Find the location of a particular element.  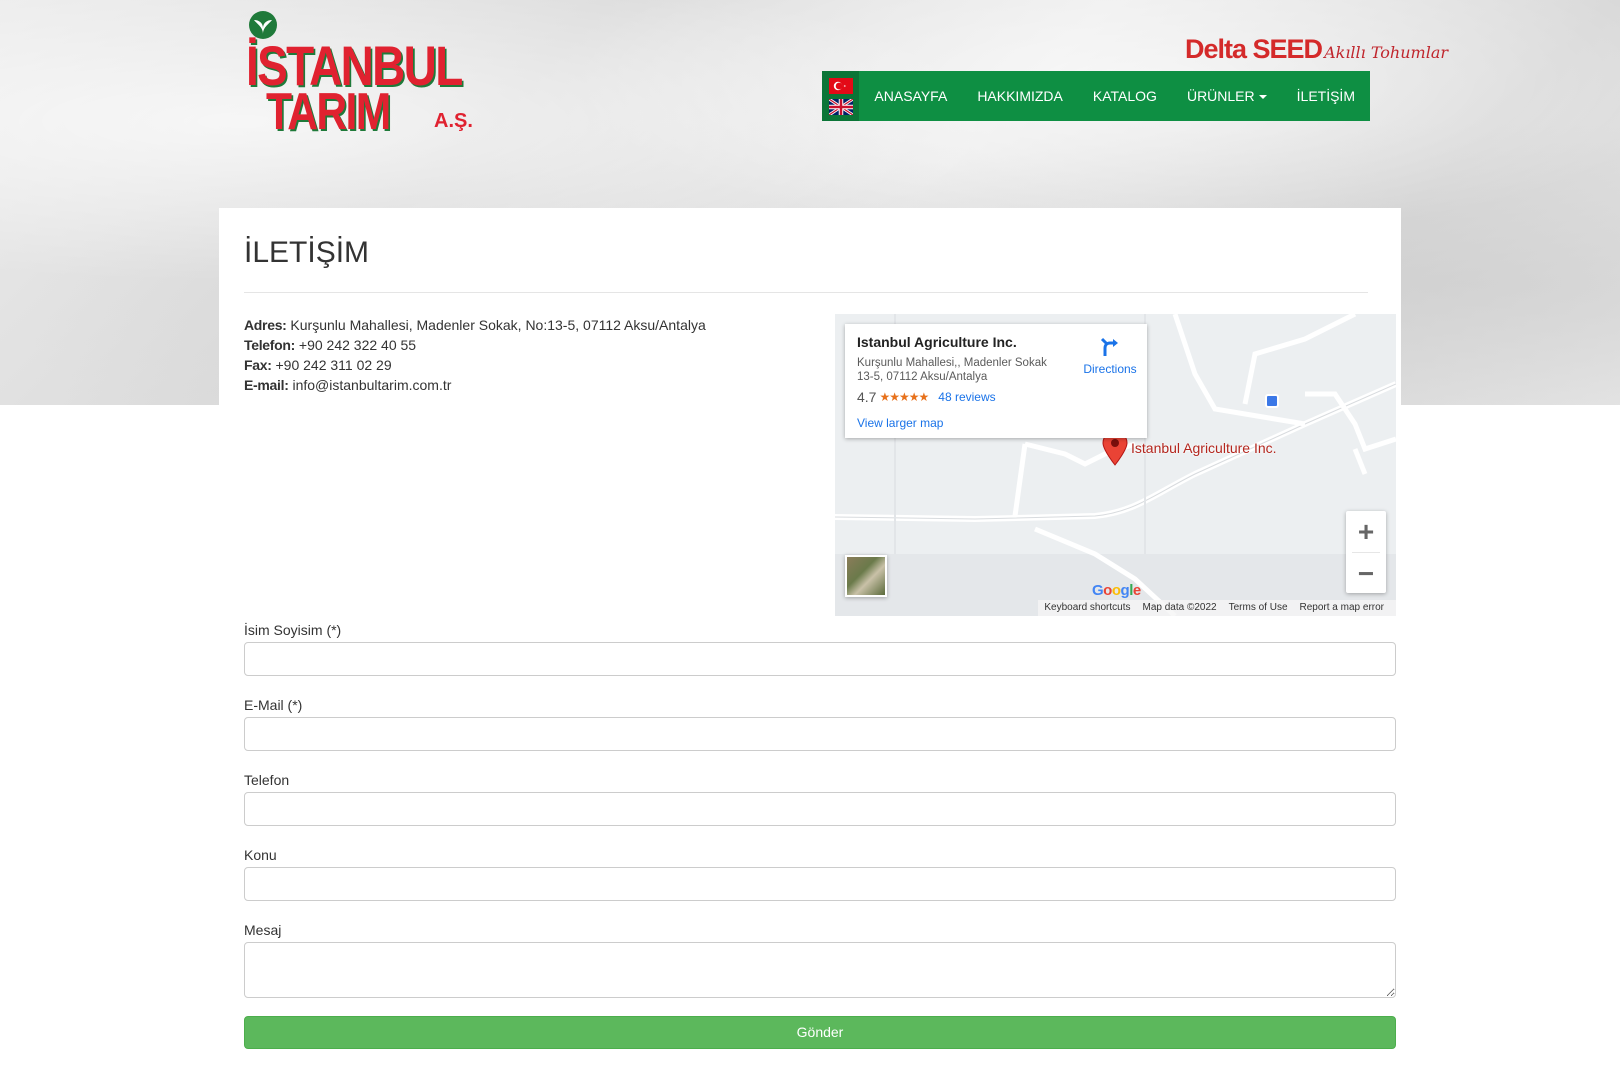

directions-button: Directions is located at coordinates (1110, 356).